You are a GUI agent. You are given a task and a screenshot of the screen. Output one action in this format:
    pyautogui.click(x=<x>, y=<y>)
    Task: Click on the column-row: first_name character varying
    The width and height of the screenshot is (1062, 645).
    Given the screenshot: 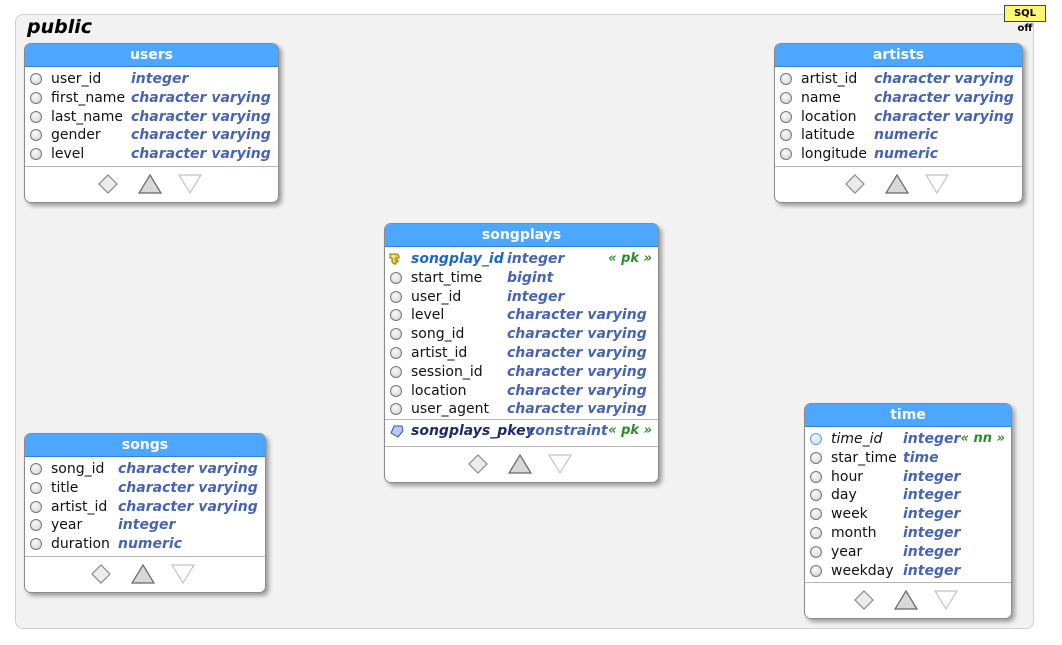 What is the action you would take?
    pyautogui.click(x=151, y=98)
    